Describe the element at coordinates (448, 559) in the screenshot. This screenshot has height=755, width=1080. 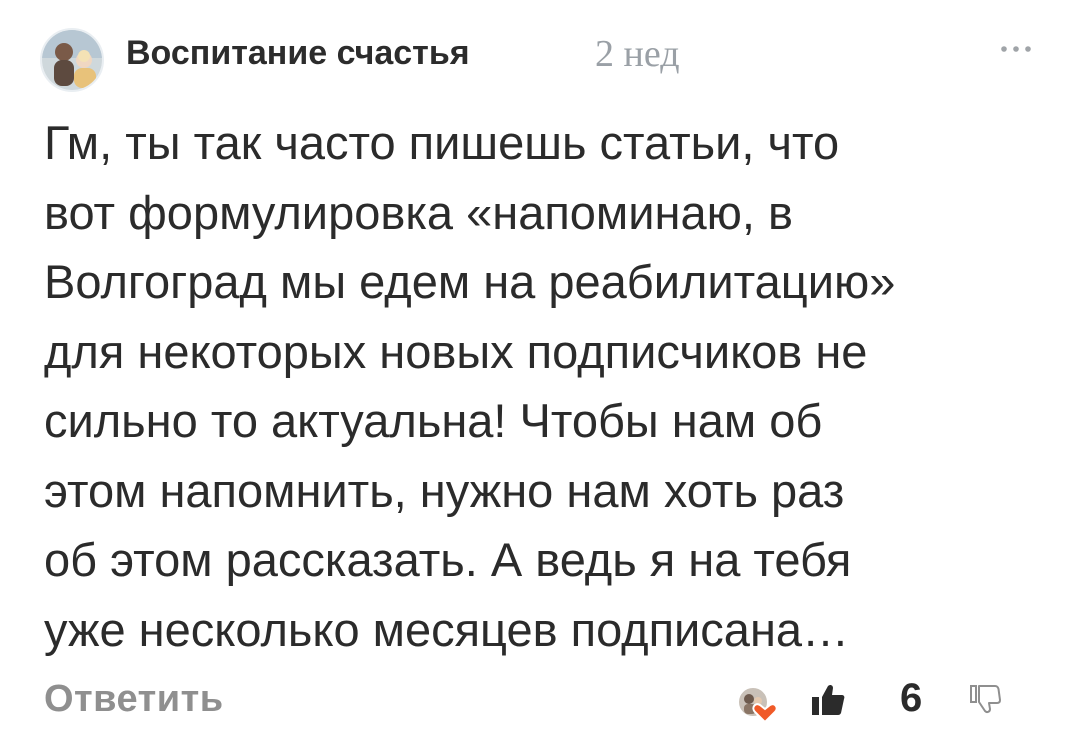
I see `comment-line: об этом рассказать. А ведь я на тебя` at that location.